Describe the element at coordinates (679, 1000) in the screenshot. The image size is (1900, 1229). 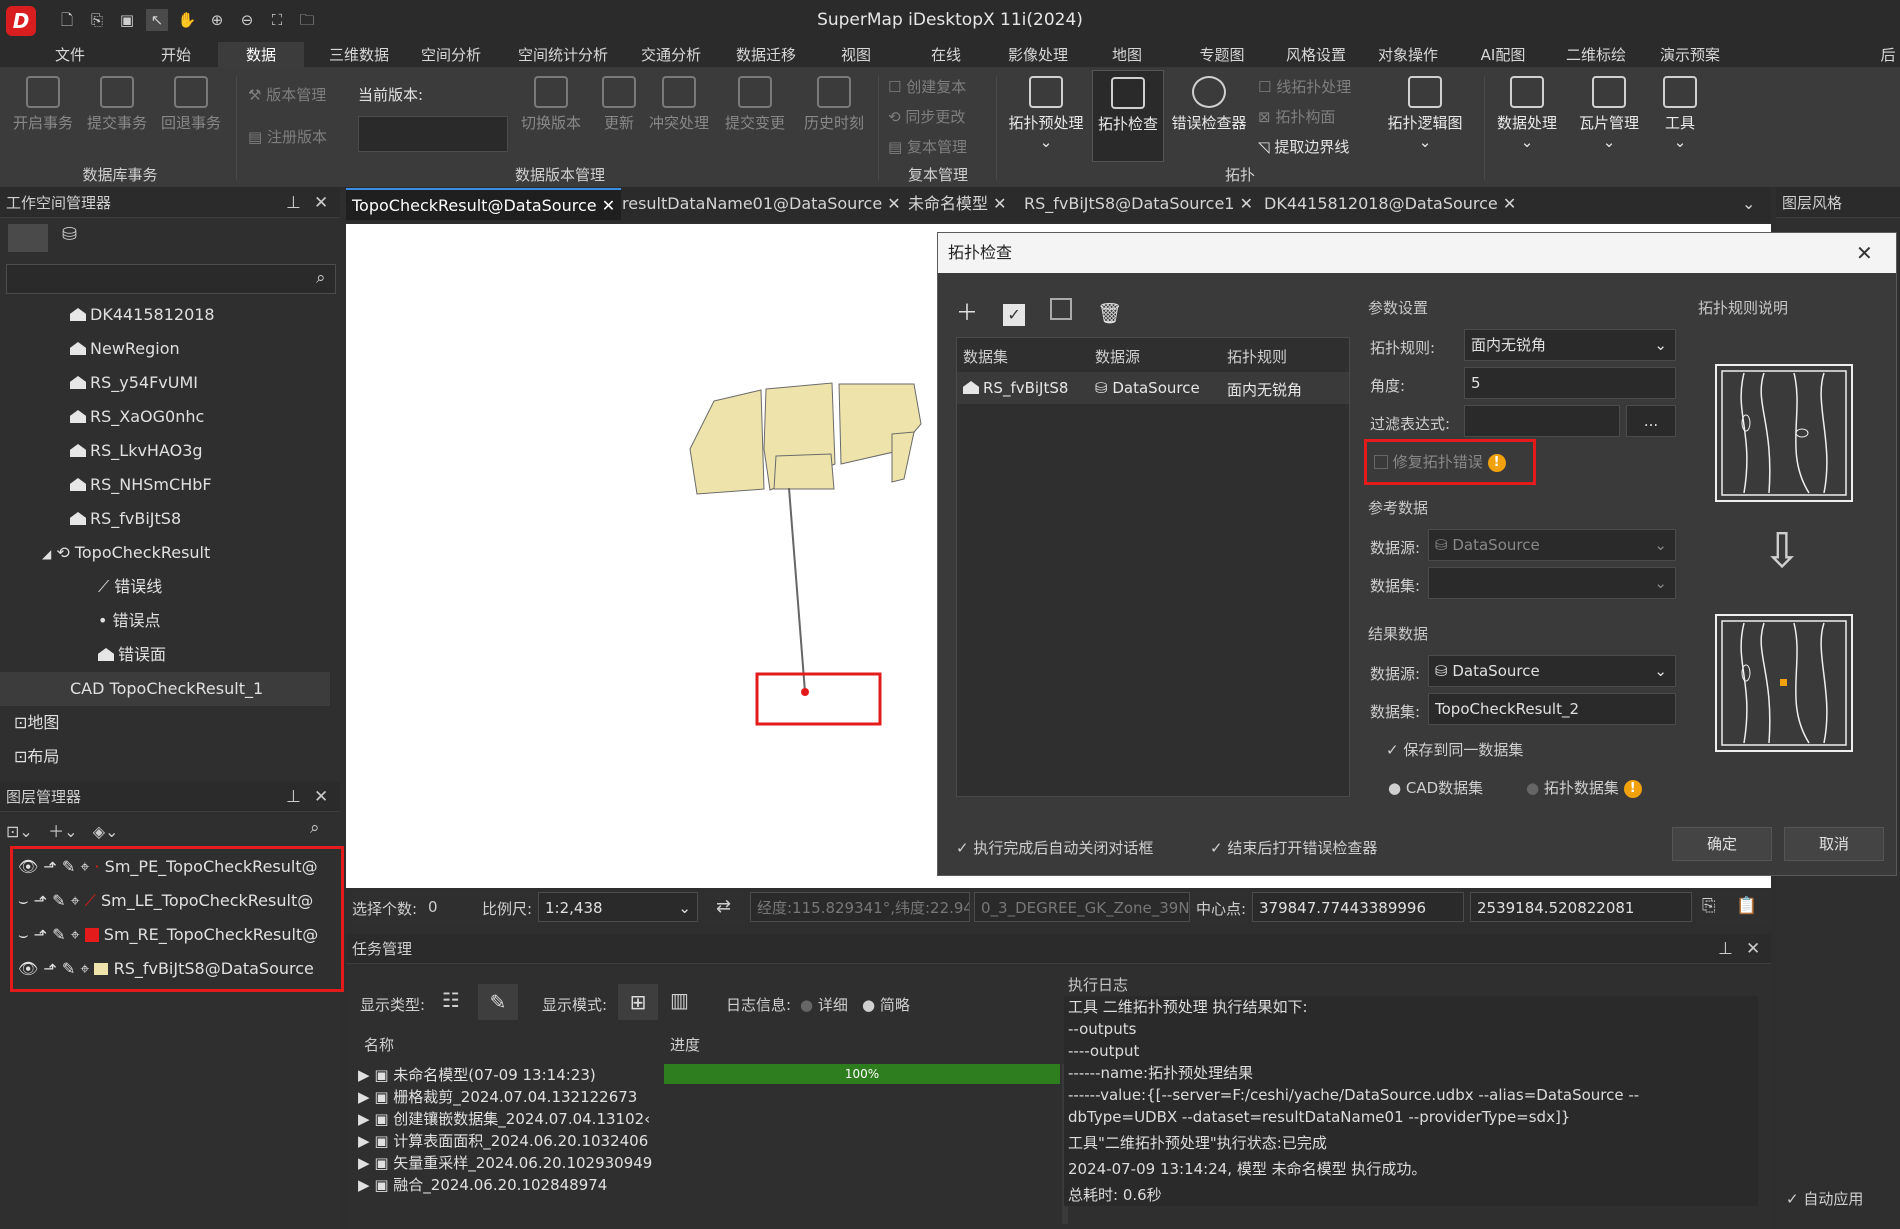
I see `column-mode-icon: ▥` at that location.